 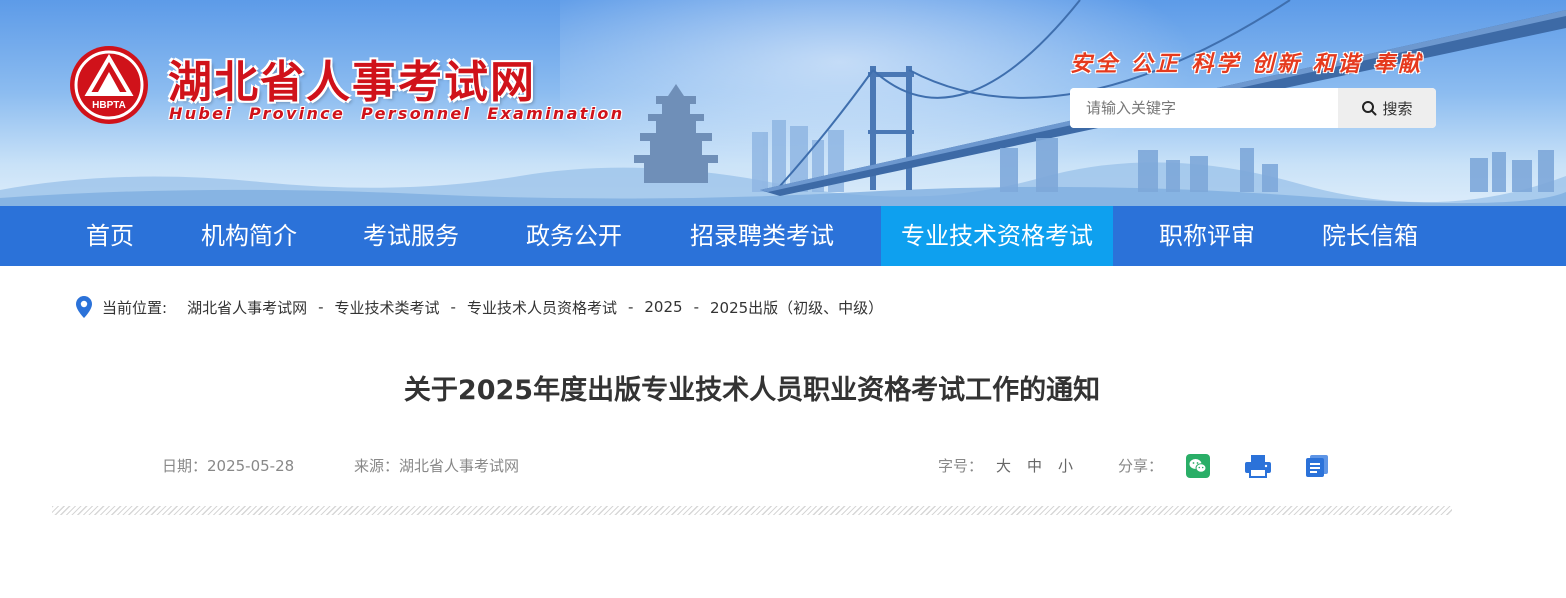 I want to click on font-size-label: 字号：, so click(x=961, y=466).